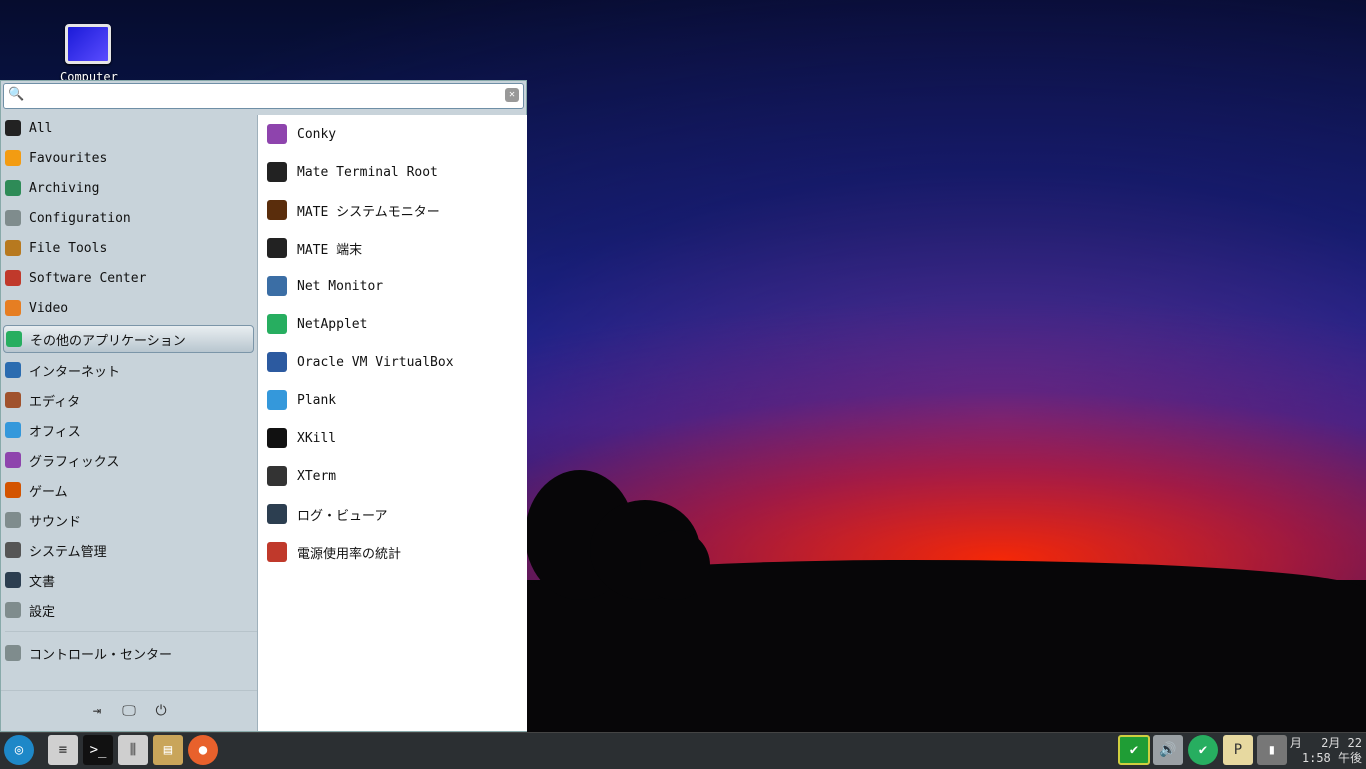  What do you see at coordinates (49, 308) in the screenshot?
I see `category-label: Video` at bounding box center [49, 308].